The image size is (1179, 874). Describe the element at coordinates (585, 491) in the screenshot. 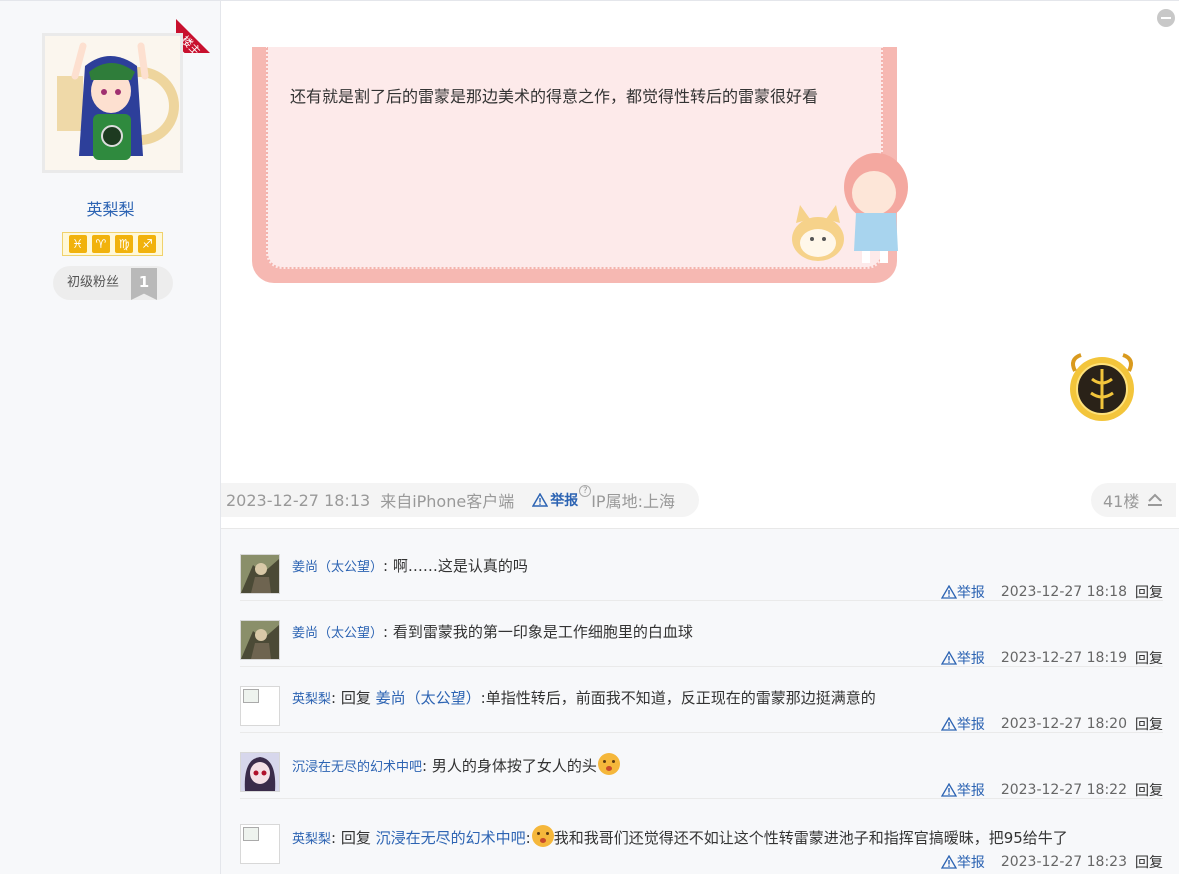

I see `help-icon: ?` at that location.